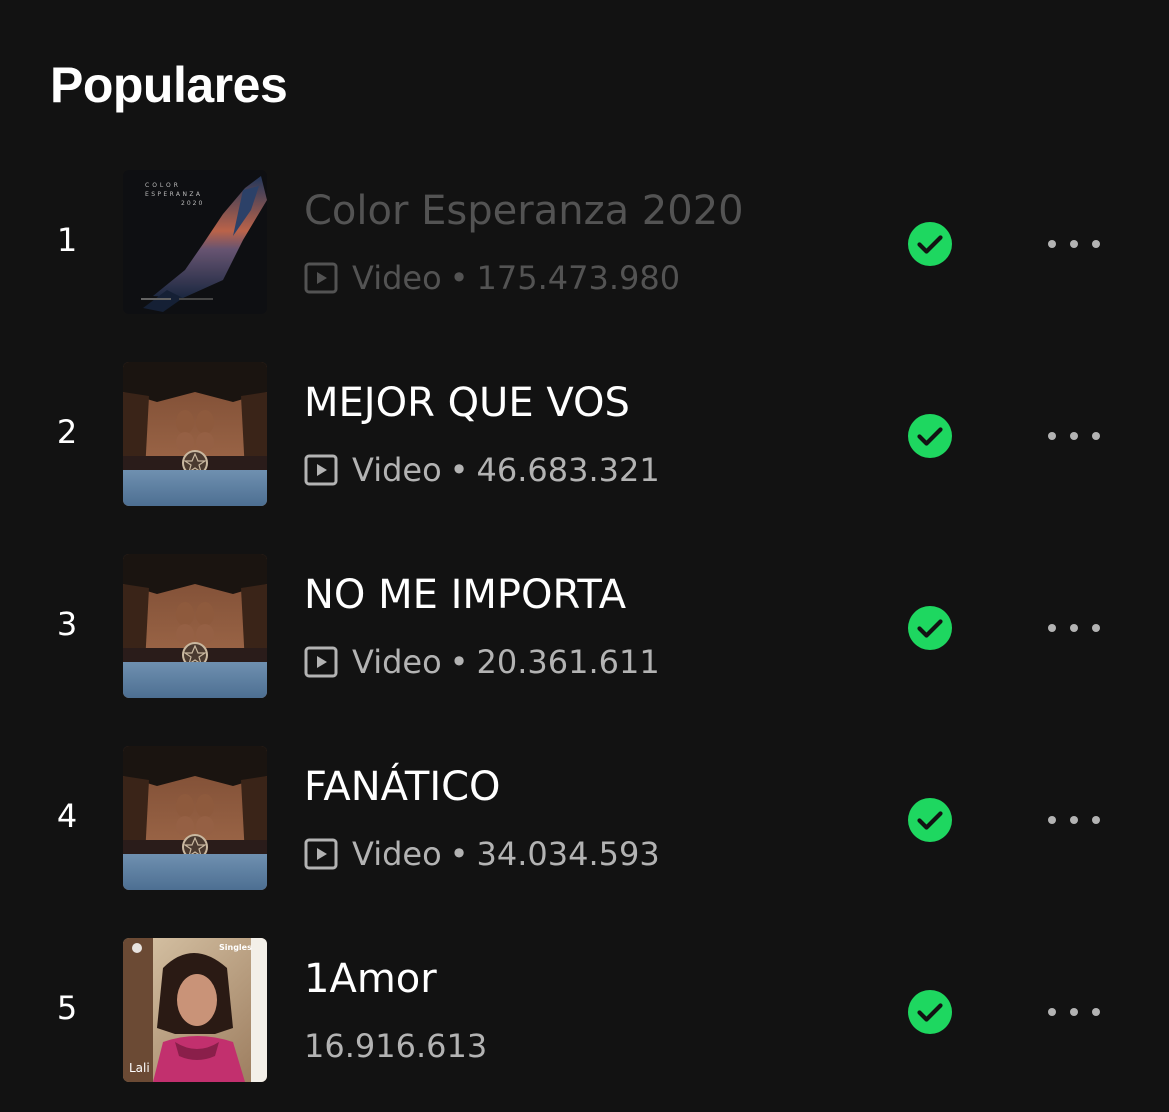 The image size is (1169, 1112). Describe the element at coordinates (169, 85) in the screenshot. I see `section-title: Populares` at that location.